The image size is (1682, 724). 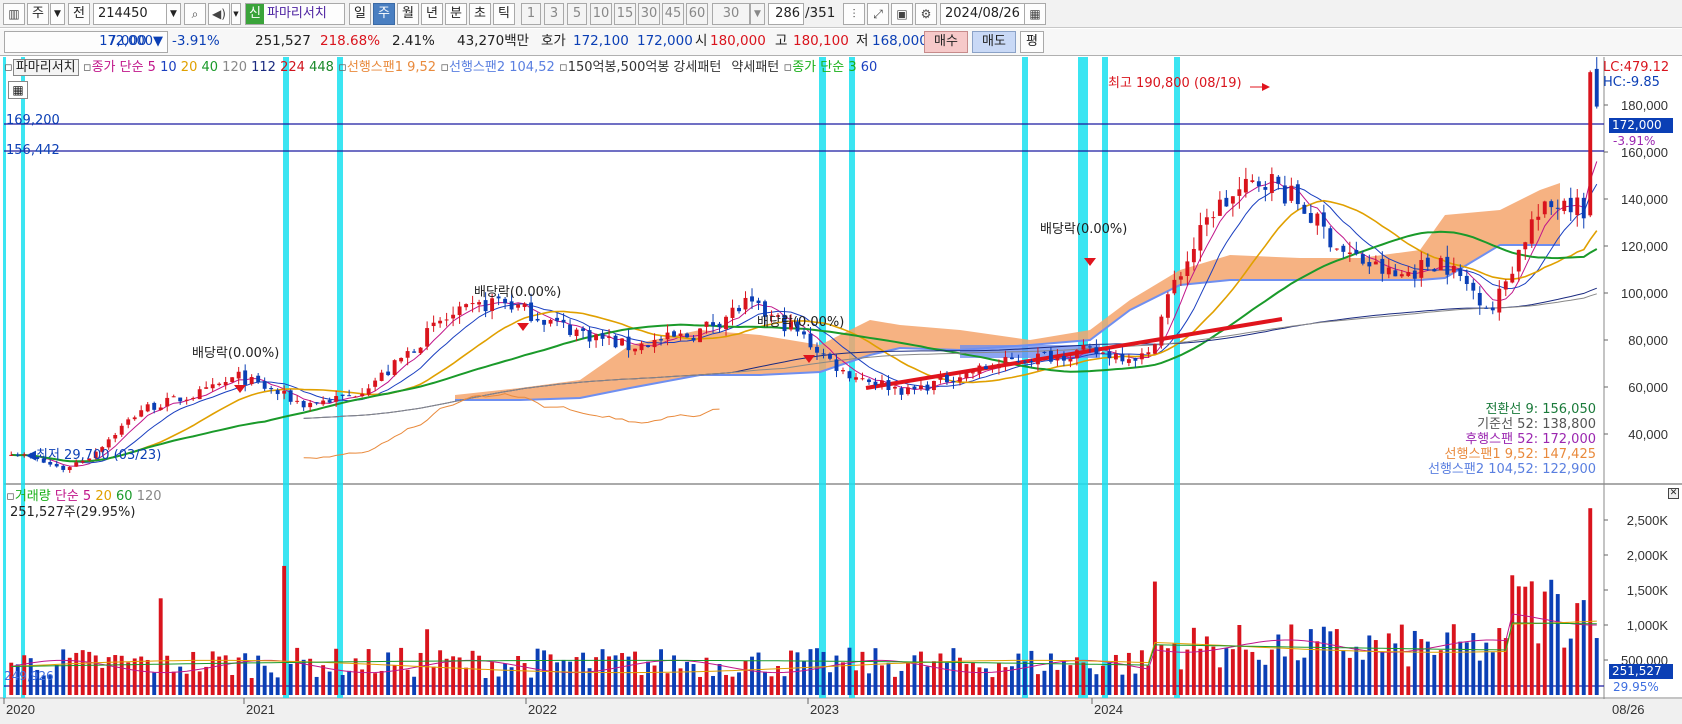 What do you see at coordinates (625, 14) in the screenshot?
I see `interval-15: 15` at bounding box center [625, 14].